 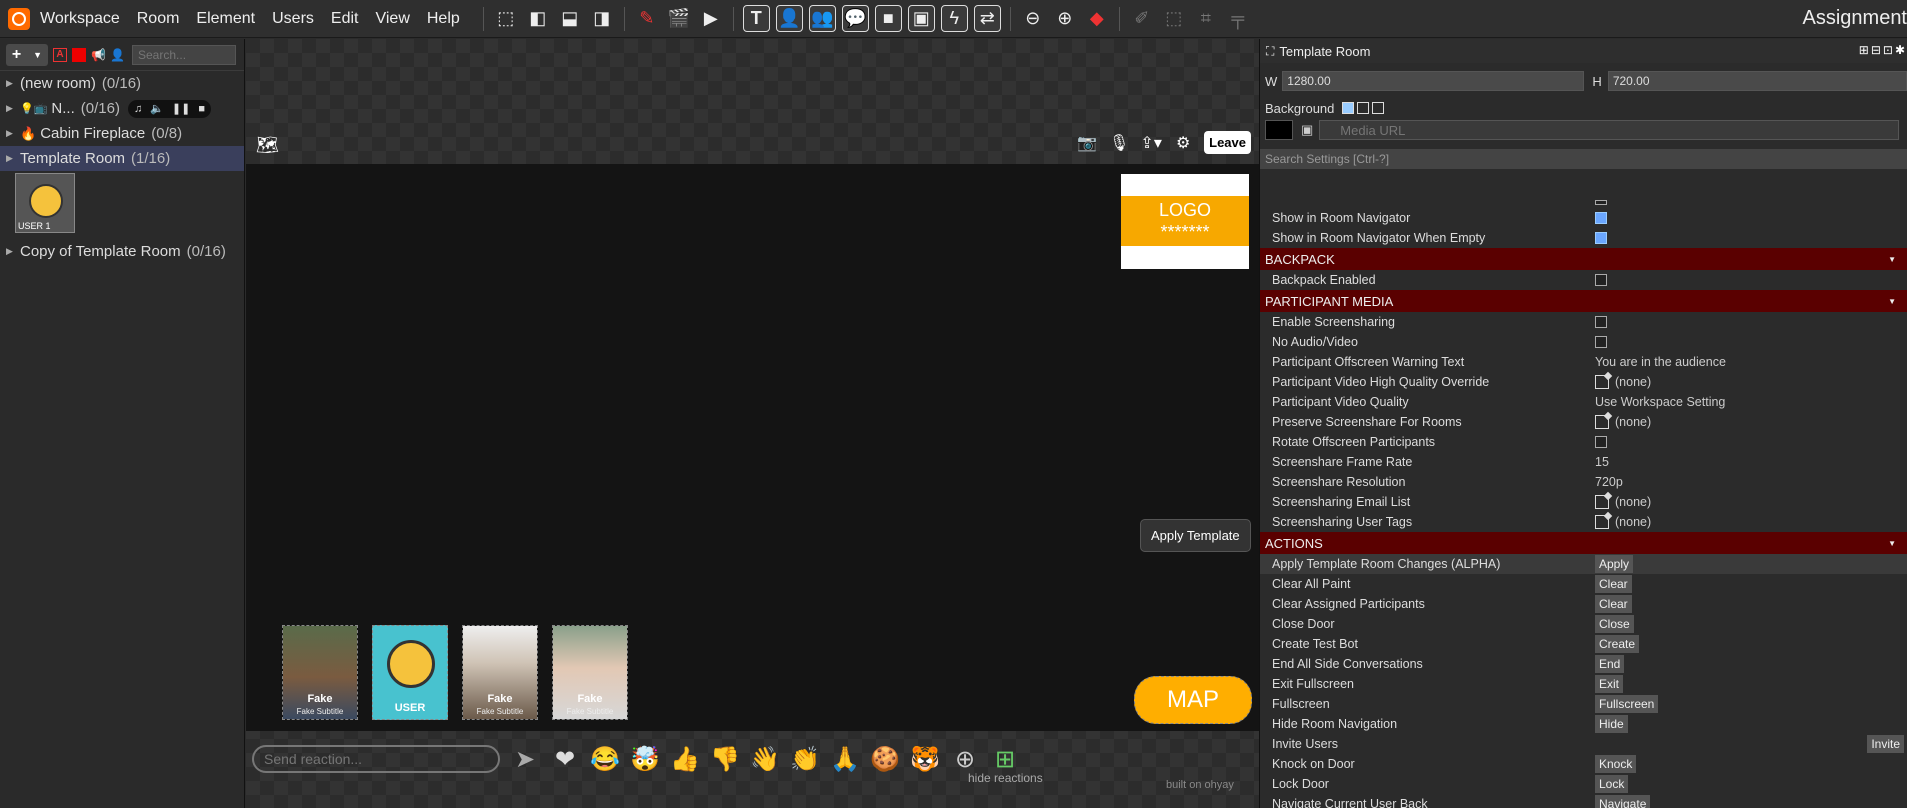 What do you see at coordinates (1151, 143) in the screenshot?
I see `share-up-icon: ⇪▾` at bounding box center [1151, 143].